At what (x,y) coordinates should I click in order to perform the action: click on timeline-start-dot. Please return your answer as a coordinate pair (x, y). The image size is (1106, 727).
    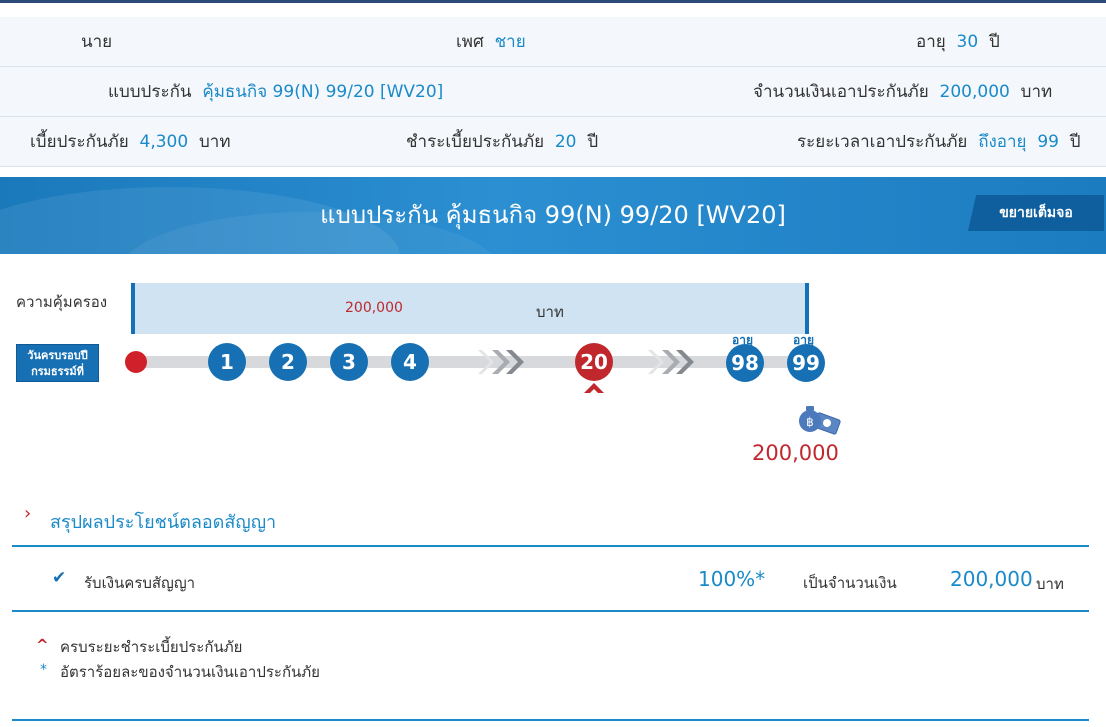
    Looking at the image, I should click on (136, 362).